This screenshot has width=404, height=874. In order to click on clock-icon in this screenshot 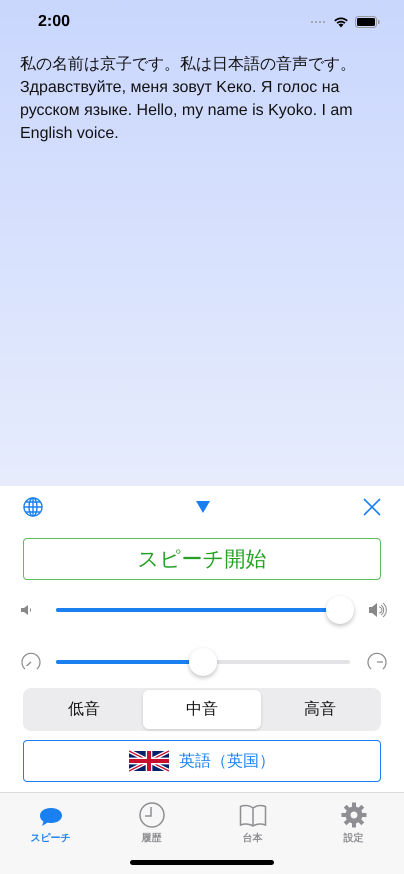, I will do `click(151, 815)`.